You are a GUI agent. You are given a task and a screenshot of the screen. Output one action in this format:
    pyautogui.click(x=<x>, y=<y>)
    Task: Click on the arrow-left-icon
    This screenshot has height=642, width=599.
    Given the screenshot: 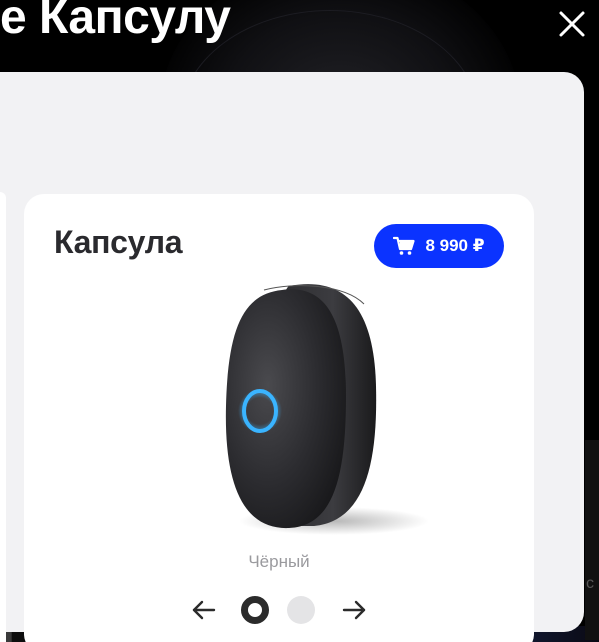 What is the action you would take?
    pyautogui.click(x=204, y=610)
    